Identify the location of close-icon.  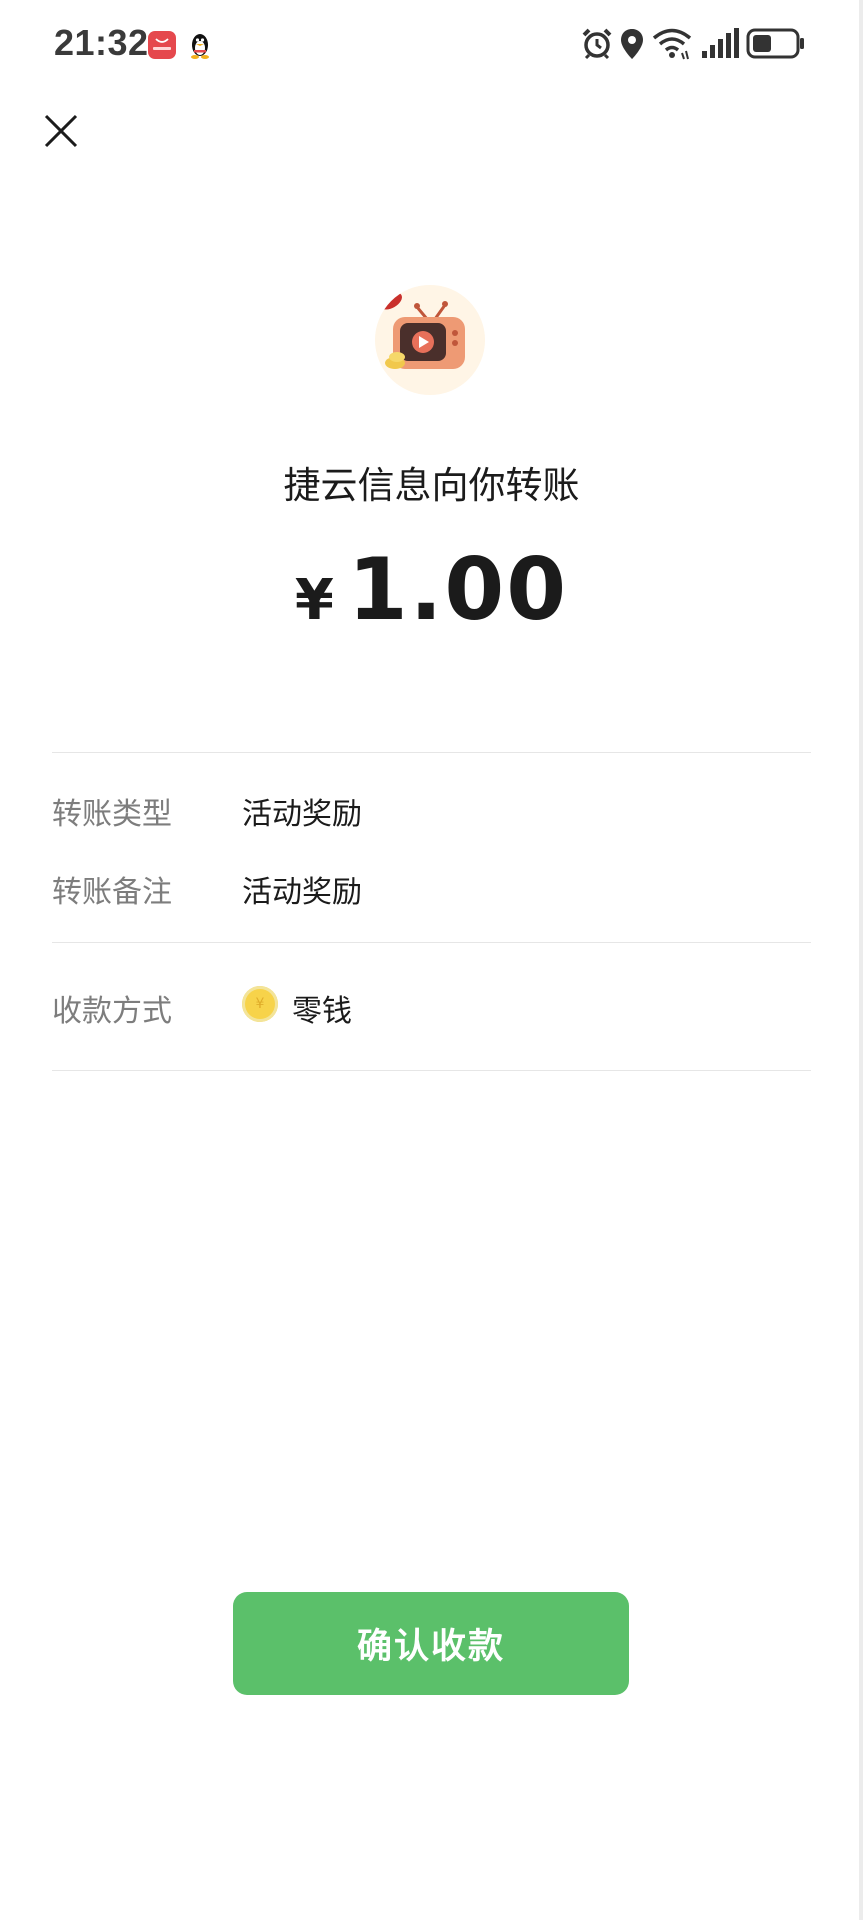
(61, 131).